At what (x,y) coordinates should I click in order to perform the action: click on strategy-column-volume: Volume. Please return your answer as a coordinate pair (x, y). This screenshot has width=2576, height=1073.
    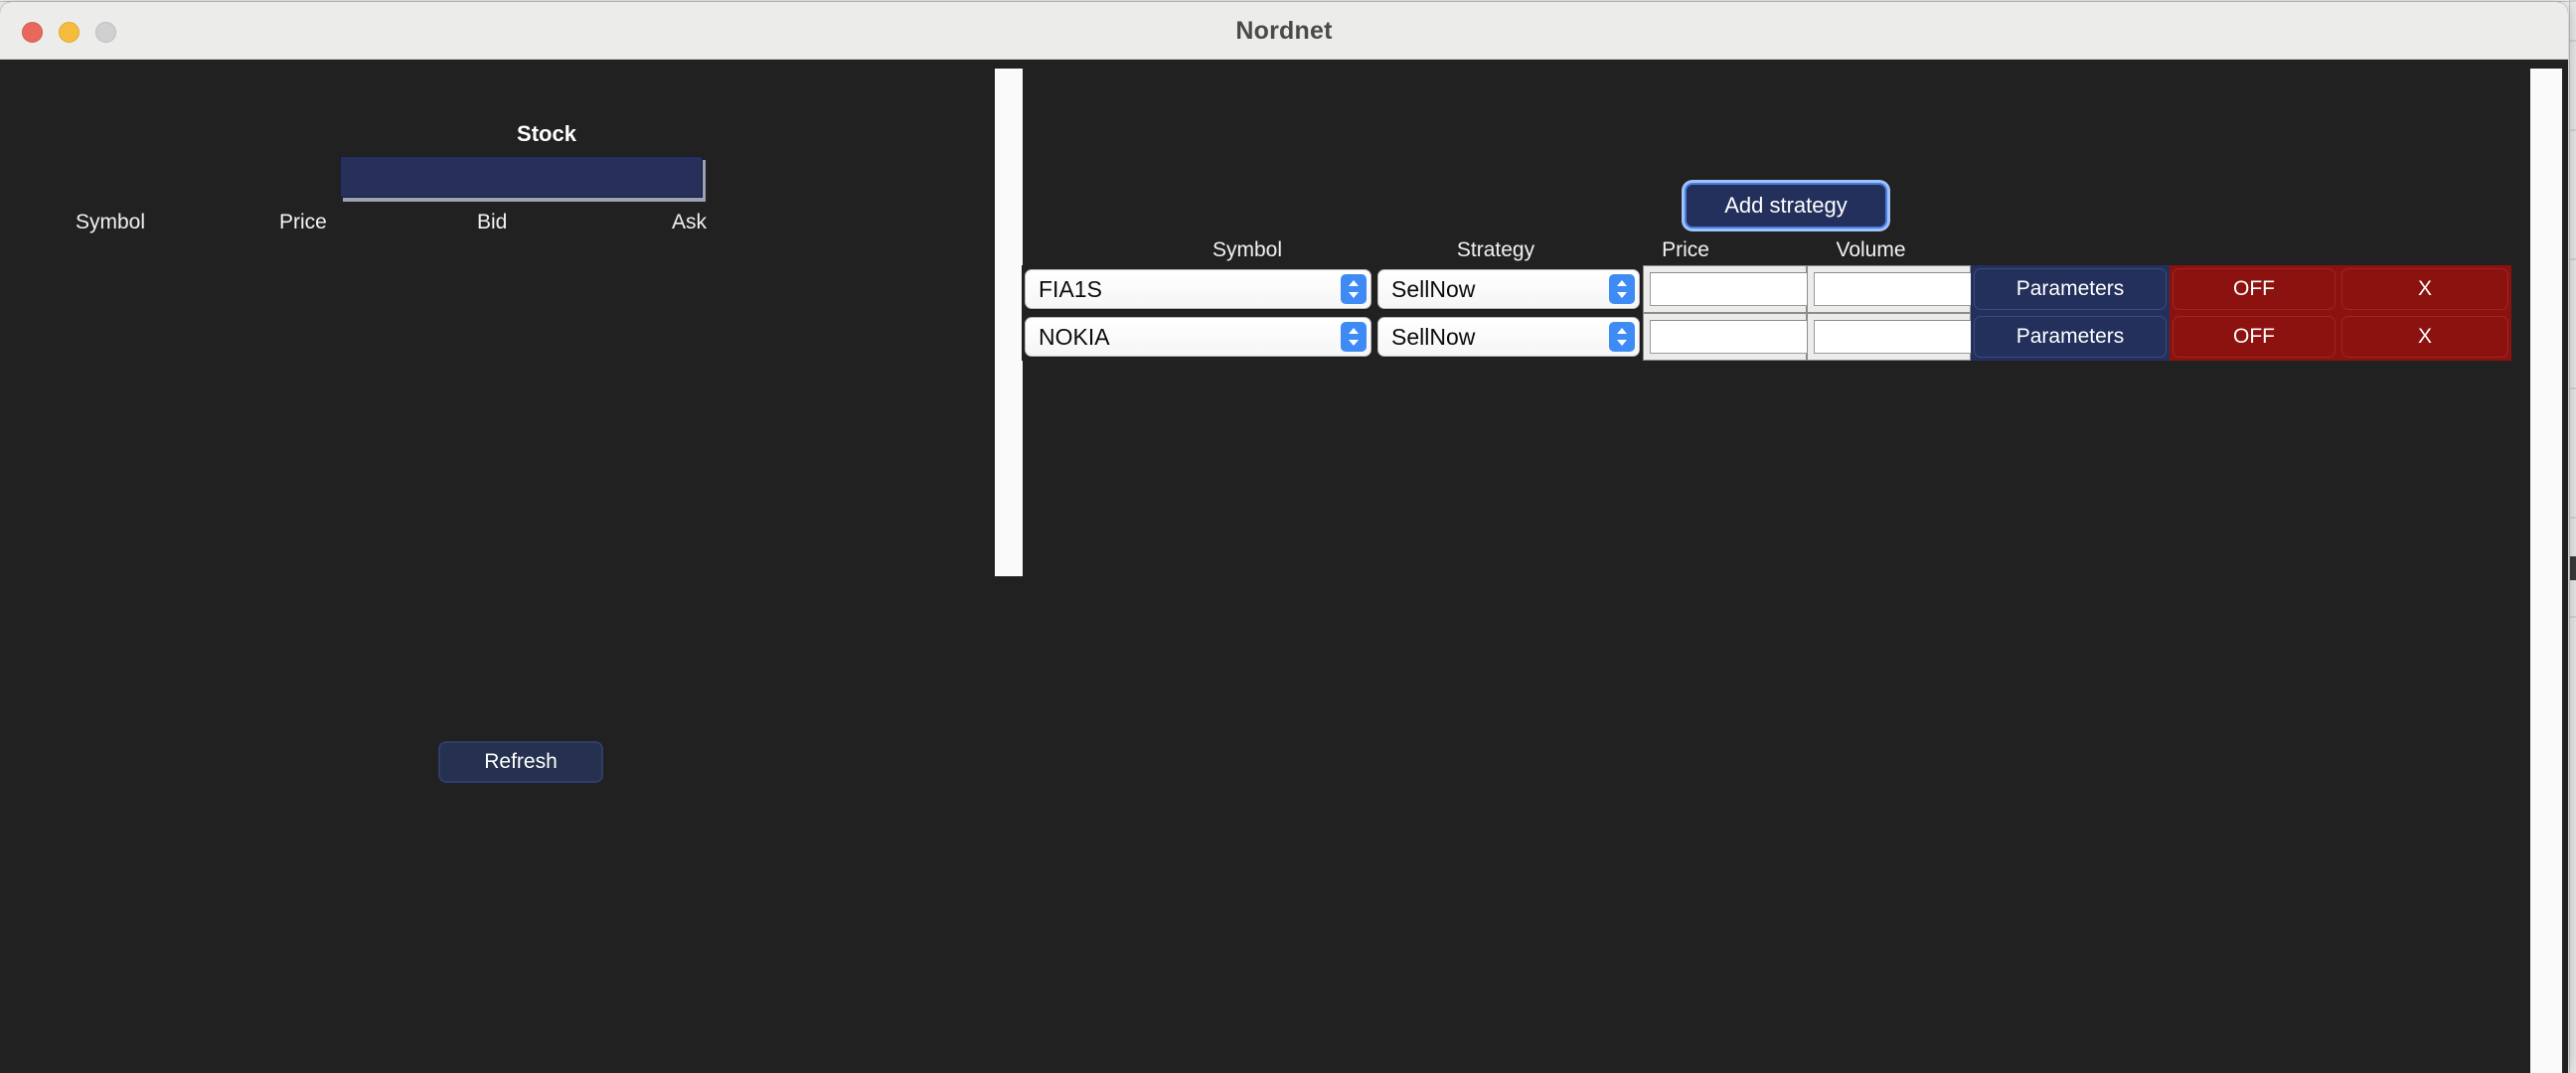
    Looking at the image, I should click on (1871, 249).